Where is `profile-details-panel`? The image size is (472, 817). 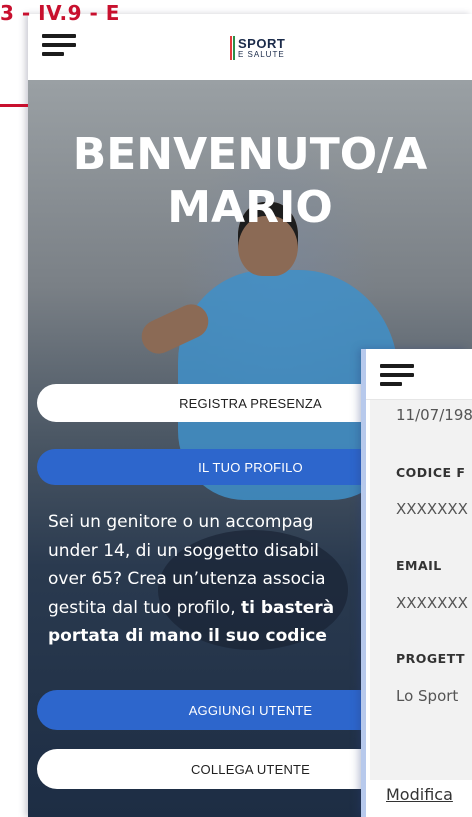
profile-details-panel is located at coordinates (421, 590).